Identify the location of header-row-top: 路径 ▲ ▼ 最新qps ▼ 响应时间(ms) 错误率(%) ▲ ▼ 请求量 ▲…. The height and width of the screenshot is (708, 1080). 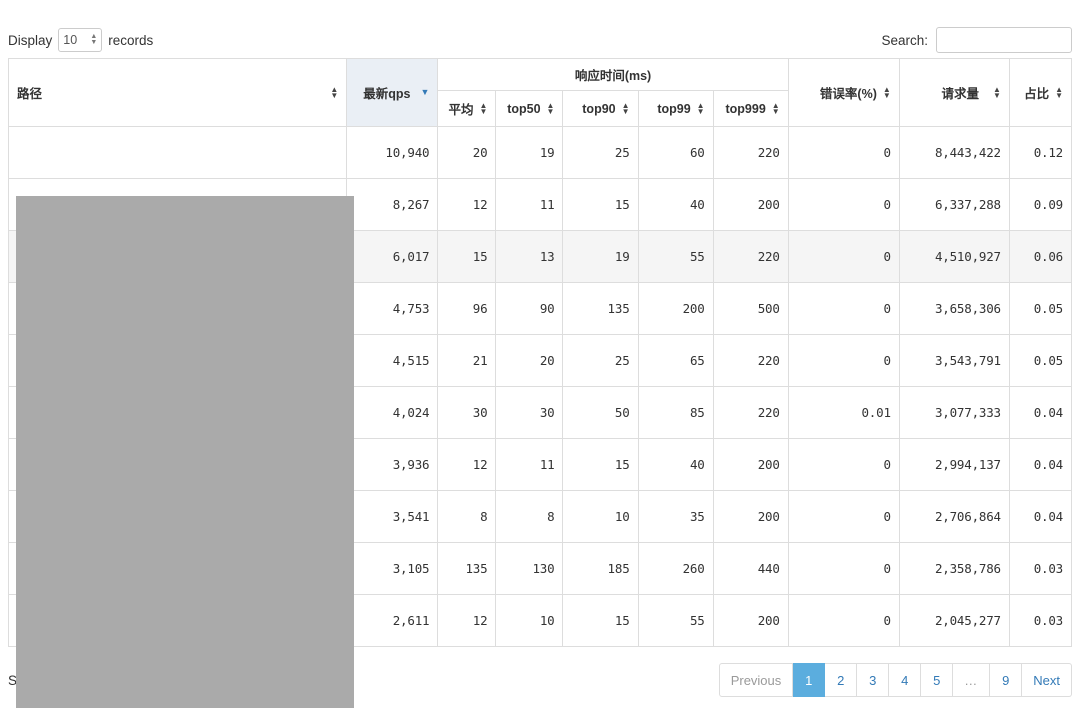
(540, 92).